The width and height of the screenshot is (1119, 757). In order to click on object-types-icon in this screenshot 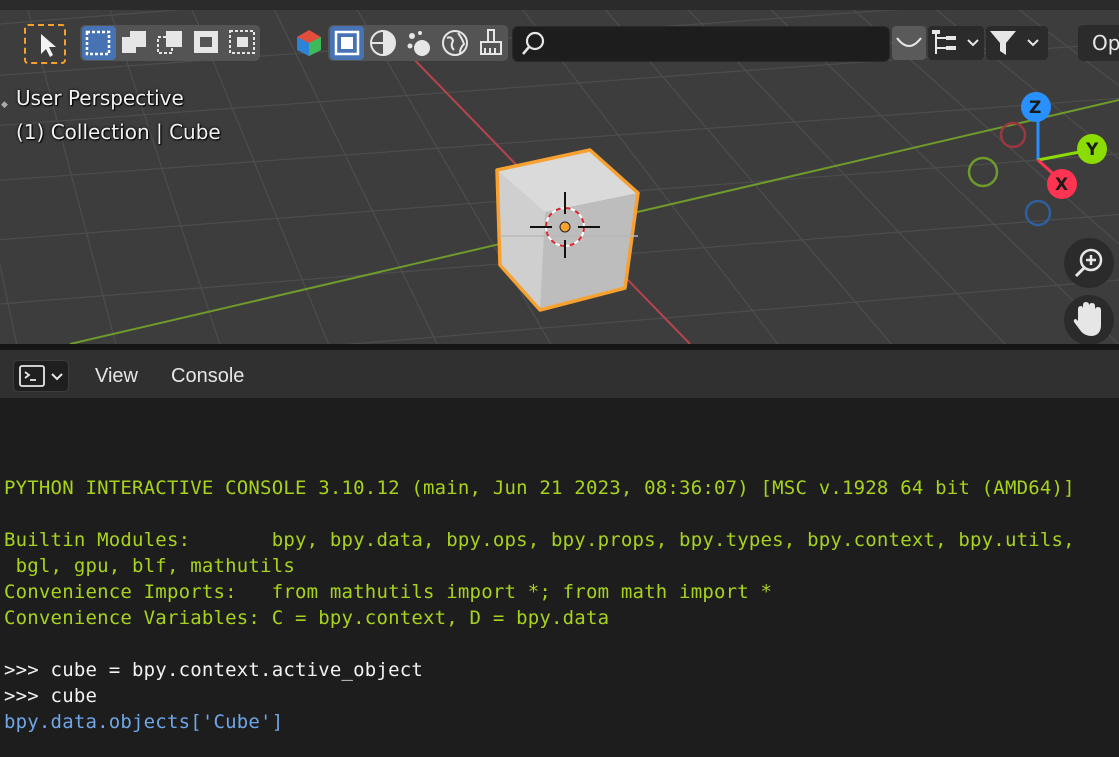, I will do `click(309, 43)`.